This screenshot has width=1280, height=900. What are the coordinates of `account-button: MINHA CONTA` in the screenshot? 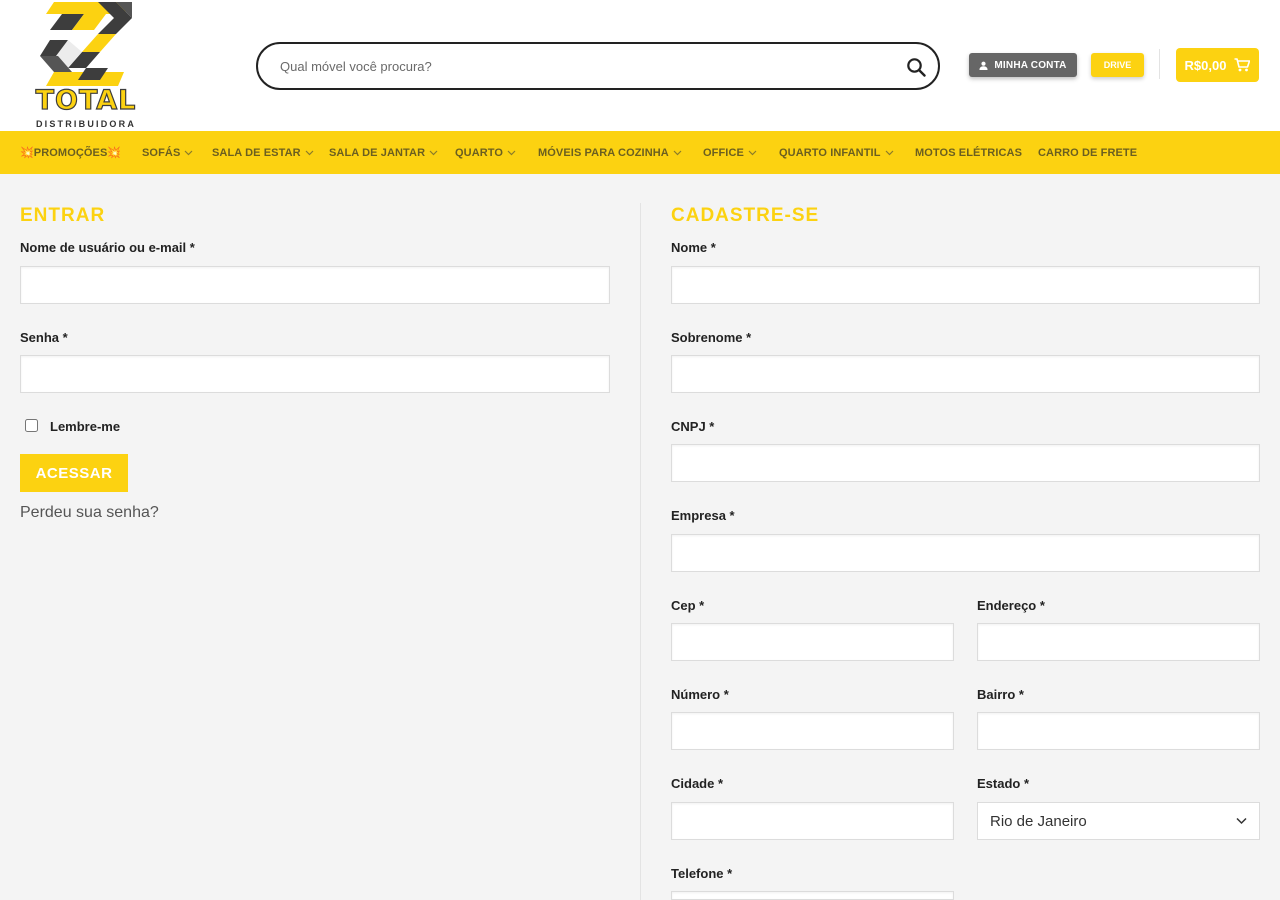 It's located at (1023, 65).